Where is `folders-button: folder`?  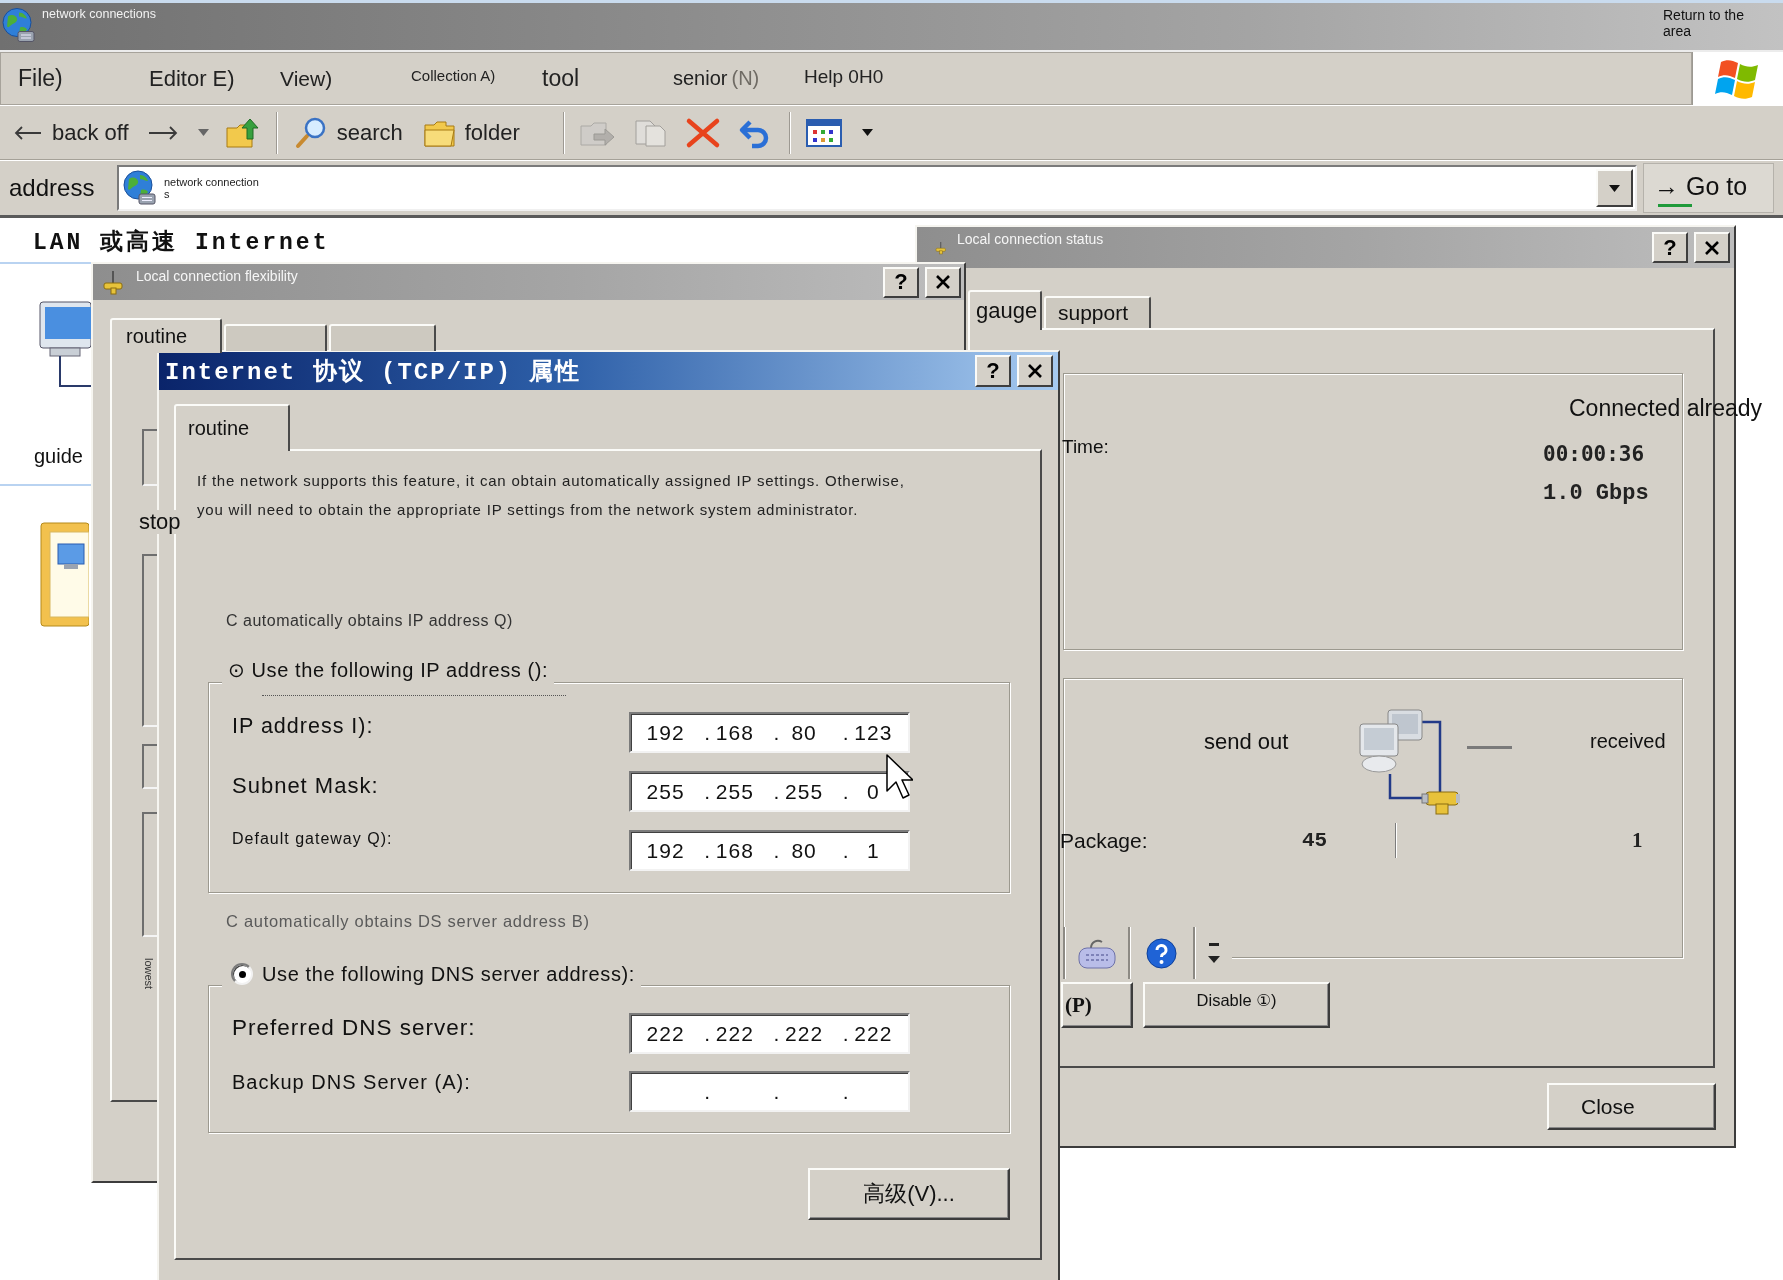 folders-button: folder is located at coordinates (471, 132).